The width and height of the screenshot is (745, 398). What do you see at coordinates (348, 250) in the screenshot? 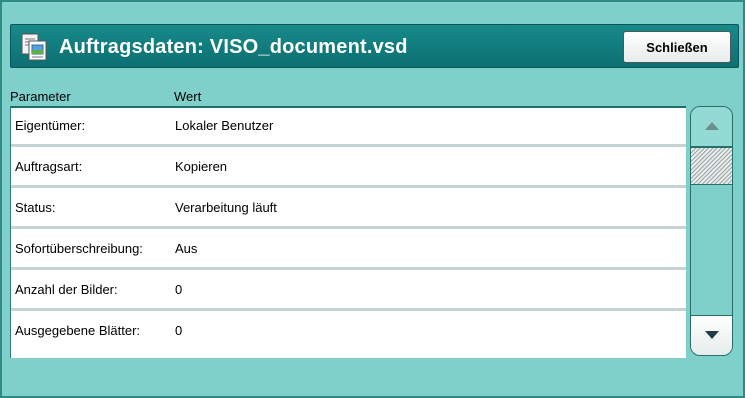
I see `table-row: Sofortüberschreibung: Aus` at bounding box center [348, 250].